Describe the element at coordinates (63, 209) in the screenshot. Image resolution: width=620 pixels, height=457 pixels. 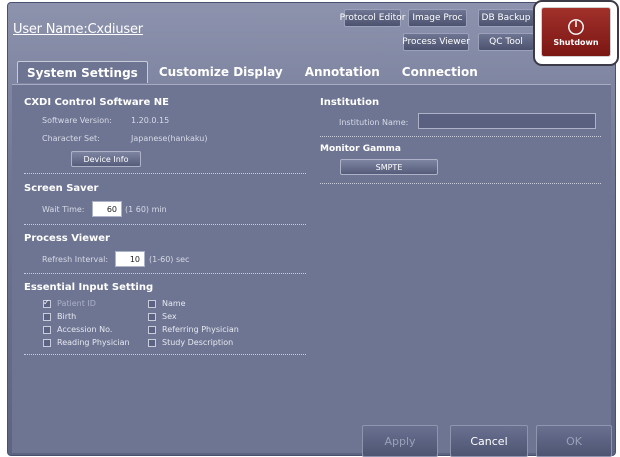
I see `wait-time-label: Wait Time:` at that location.